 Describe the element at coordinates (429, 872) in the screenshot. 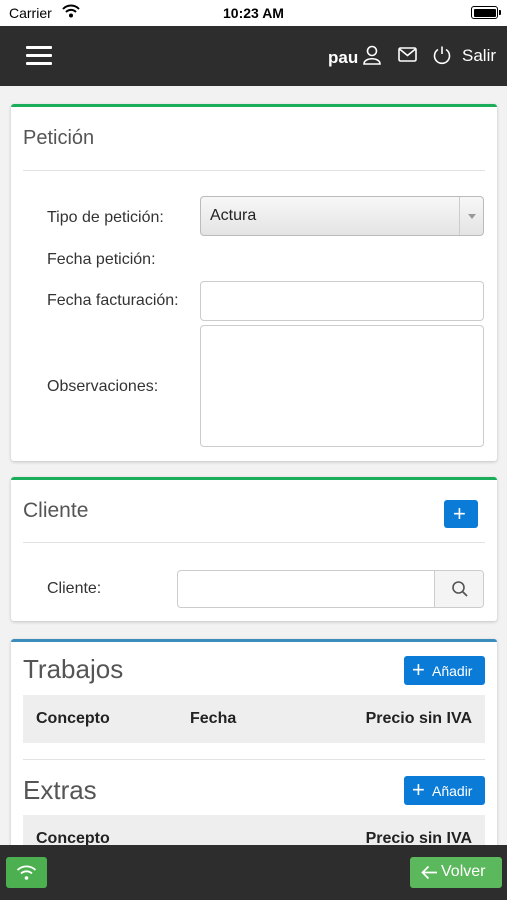

I see `arrow-left-icon` at that location.